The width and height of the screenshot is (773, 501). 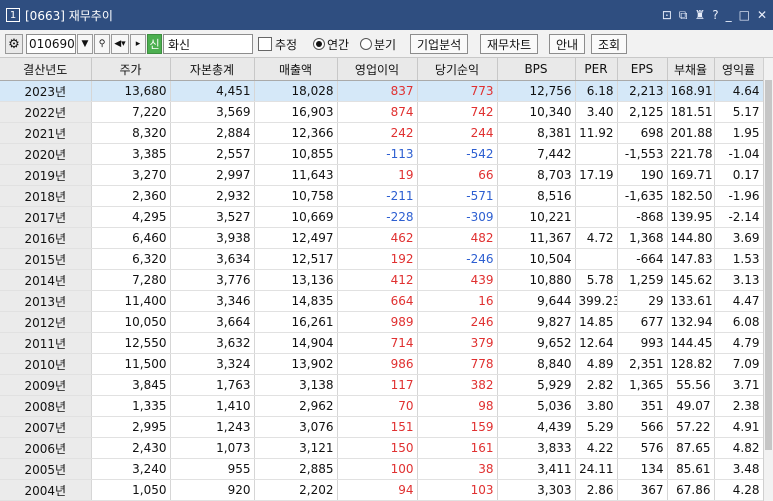 What do you see at coordinates (768, 265) in the screenshot?
I see `scroll-thumb` at bounding box center [768, 265].